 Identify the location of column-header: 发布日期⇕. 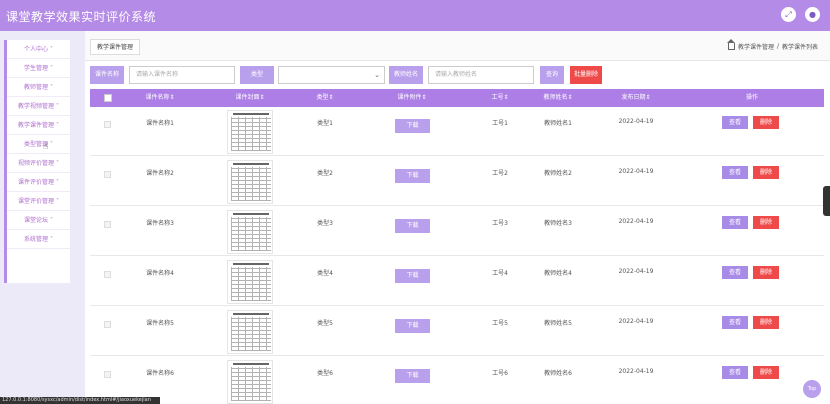
(636, 98).